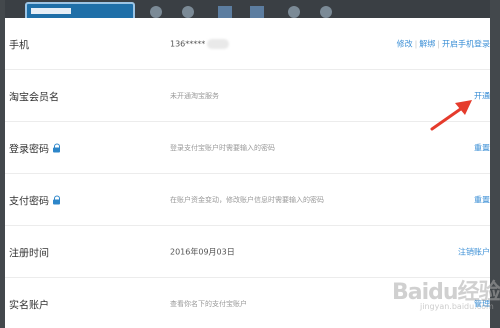 The width and height of the screenshot is (500, 328). Describe the element at coordinates (208, 303) in the screenshot. I see `row-value: 查看你名下的支付宝账户` at that location.